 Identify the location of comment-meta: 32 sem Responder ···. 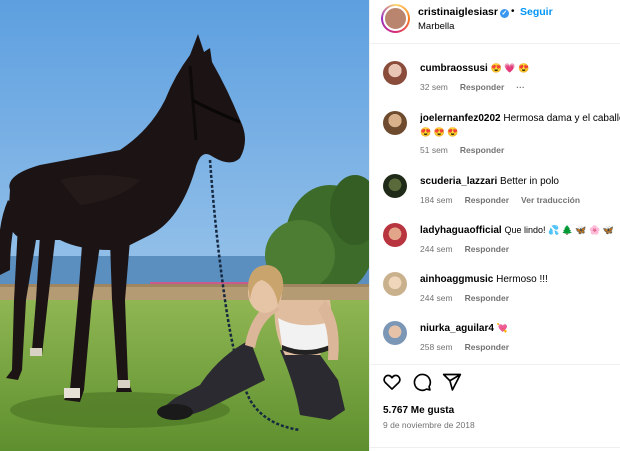
(478, 87).